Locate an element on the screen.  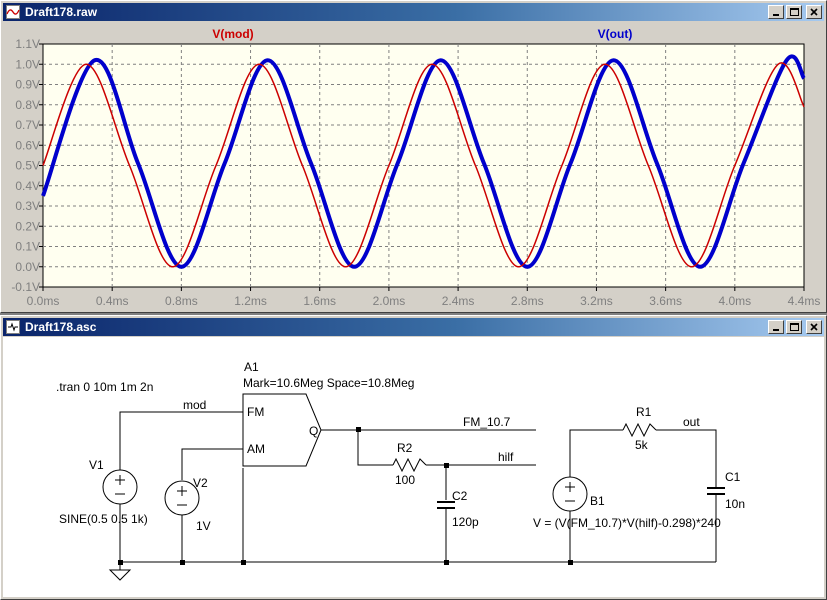
wire-b1-r1 is located at coordinates (596, 453).